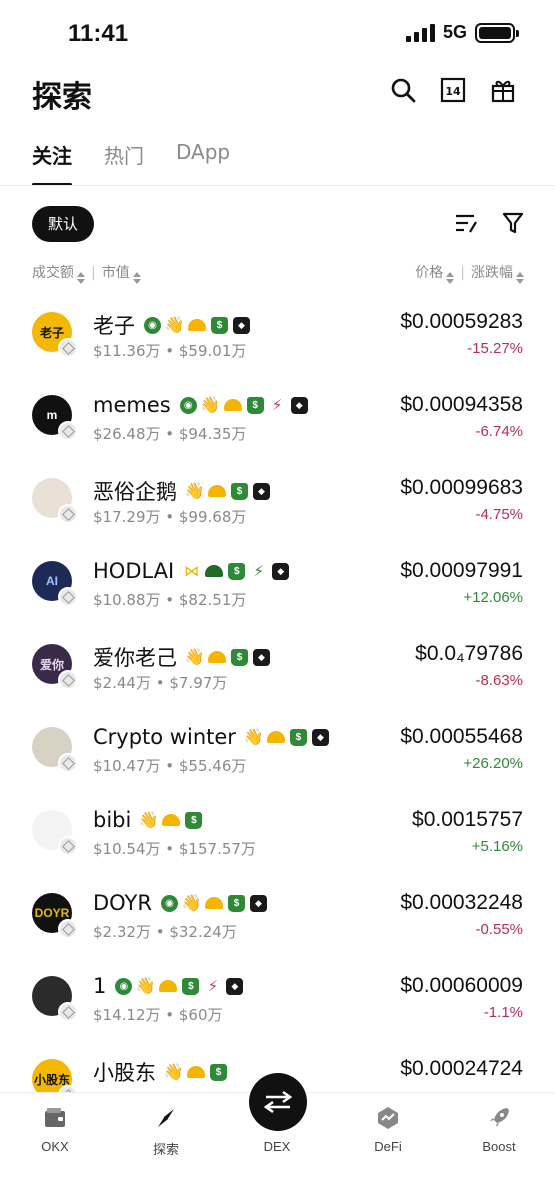  What do you see at coordinates (503, 90) in the screenshot?
I see `gift-icon` at bounding box center [503, 90].